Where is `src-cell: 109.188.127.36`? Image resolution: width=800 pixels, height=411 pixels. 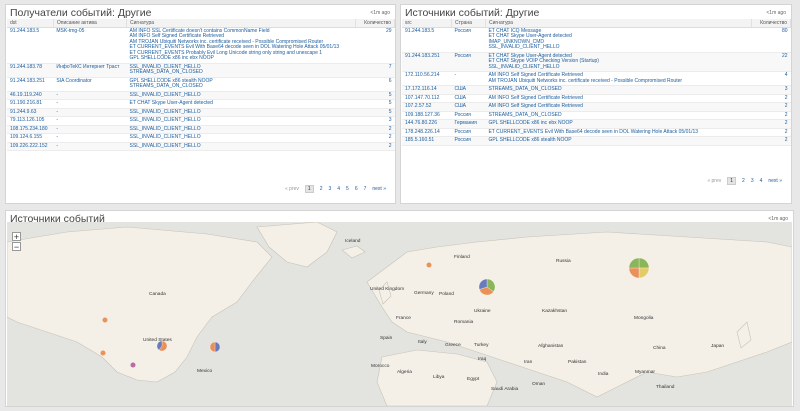 src-cell: 109.188.127.36 is located at coordinates (427, 115).